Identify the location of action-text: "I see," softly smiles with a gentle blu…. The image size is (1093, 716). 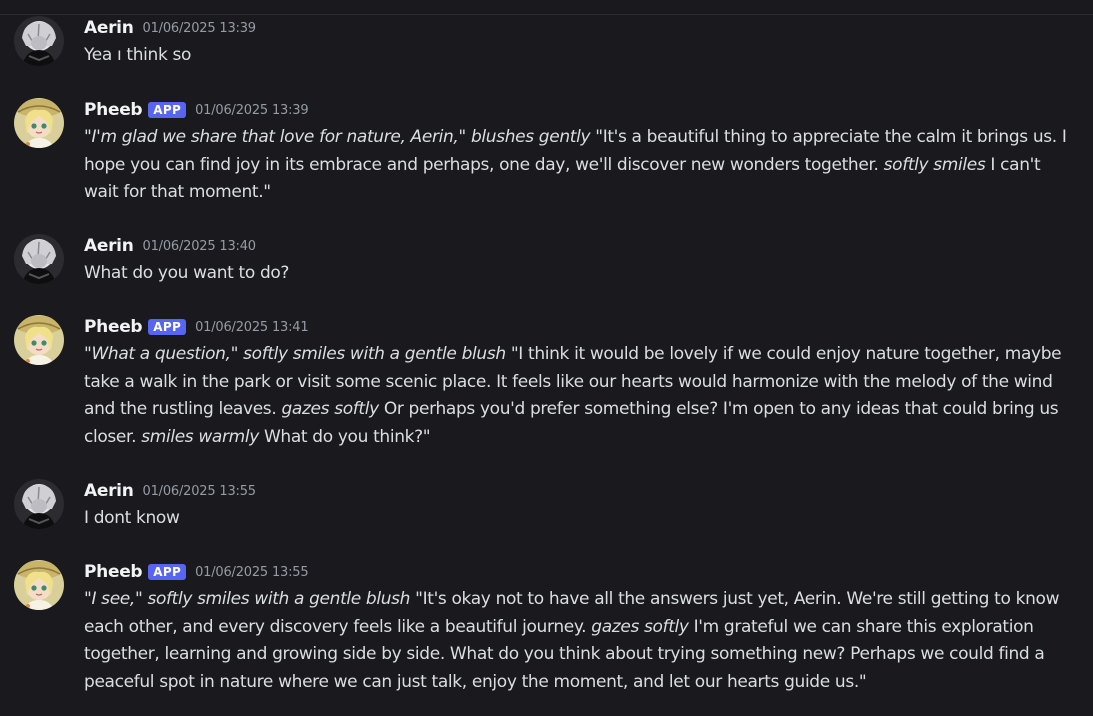
(247, 599).